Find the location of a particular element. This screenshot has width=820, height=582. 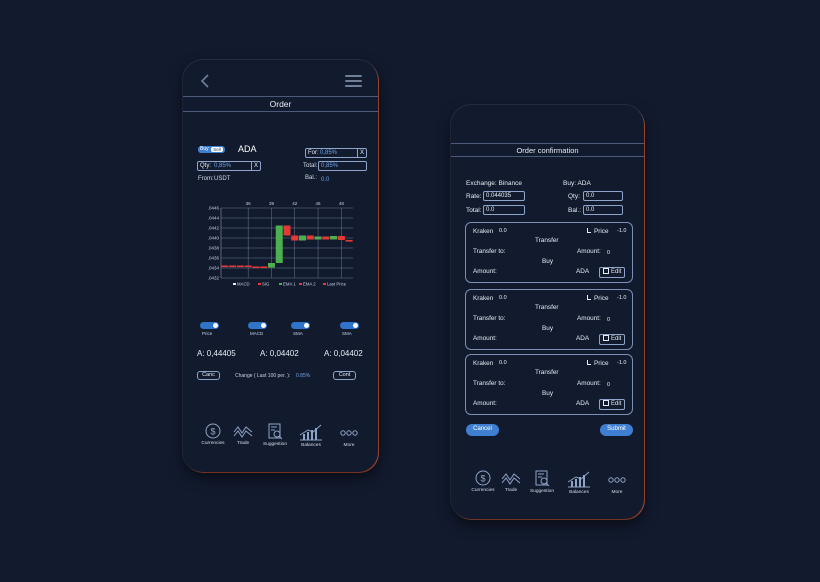

toggle-label: SMA is located at coordinates (347, 333).